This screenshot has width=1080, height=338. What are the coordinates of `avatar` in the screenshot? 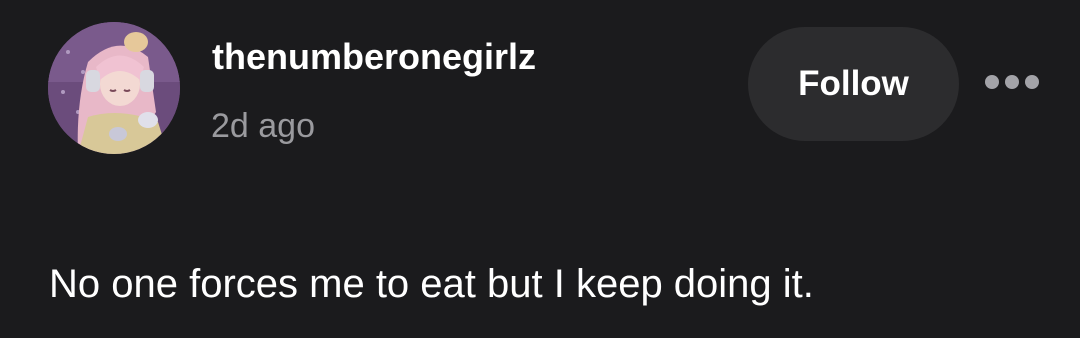 It's located at (114, 88).